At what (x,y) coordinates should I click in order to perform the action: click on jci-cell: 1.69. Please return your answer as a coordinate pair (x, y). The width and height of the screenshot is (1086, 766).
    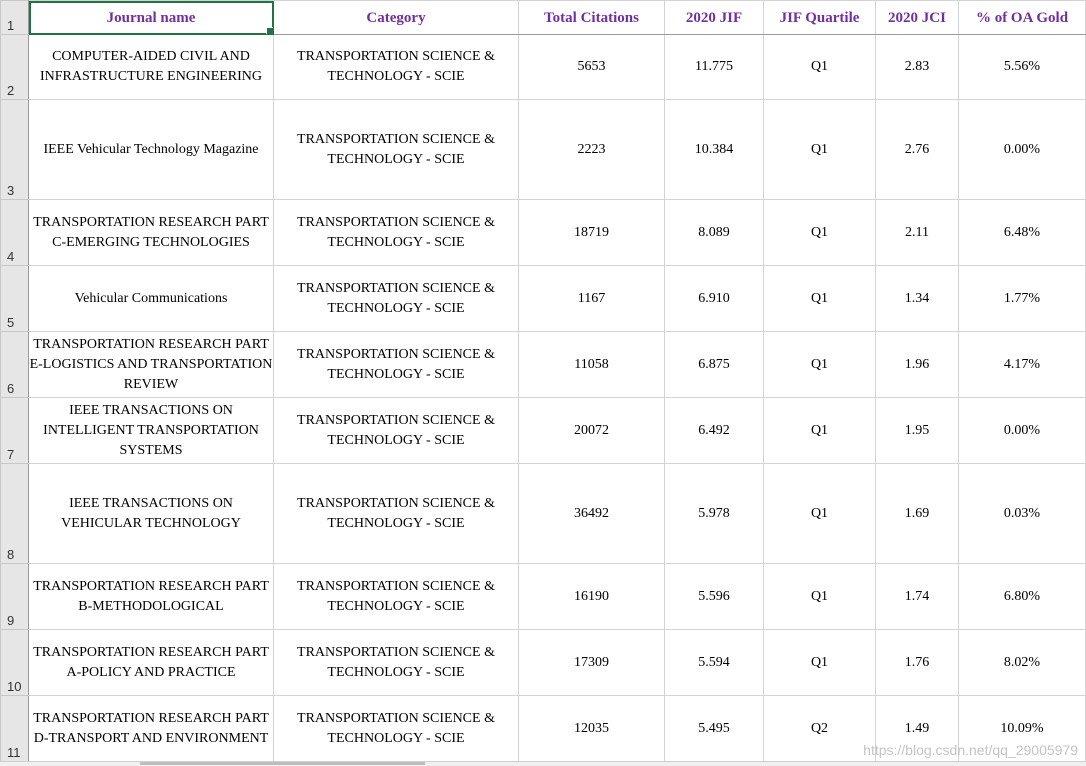
    Looking at the image, I should click on (917, 513).